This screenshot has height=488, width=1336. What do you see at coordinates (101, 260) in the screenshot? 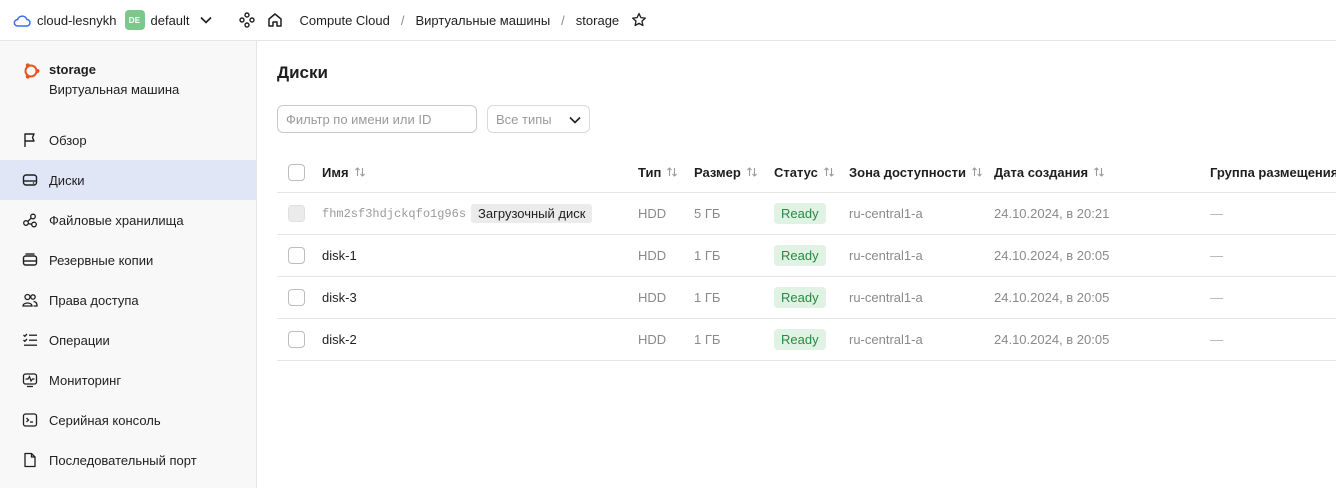
I see `sidebar-item-label: Резервные копии` at bounding box center [101, 260].